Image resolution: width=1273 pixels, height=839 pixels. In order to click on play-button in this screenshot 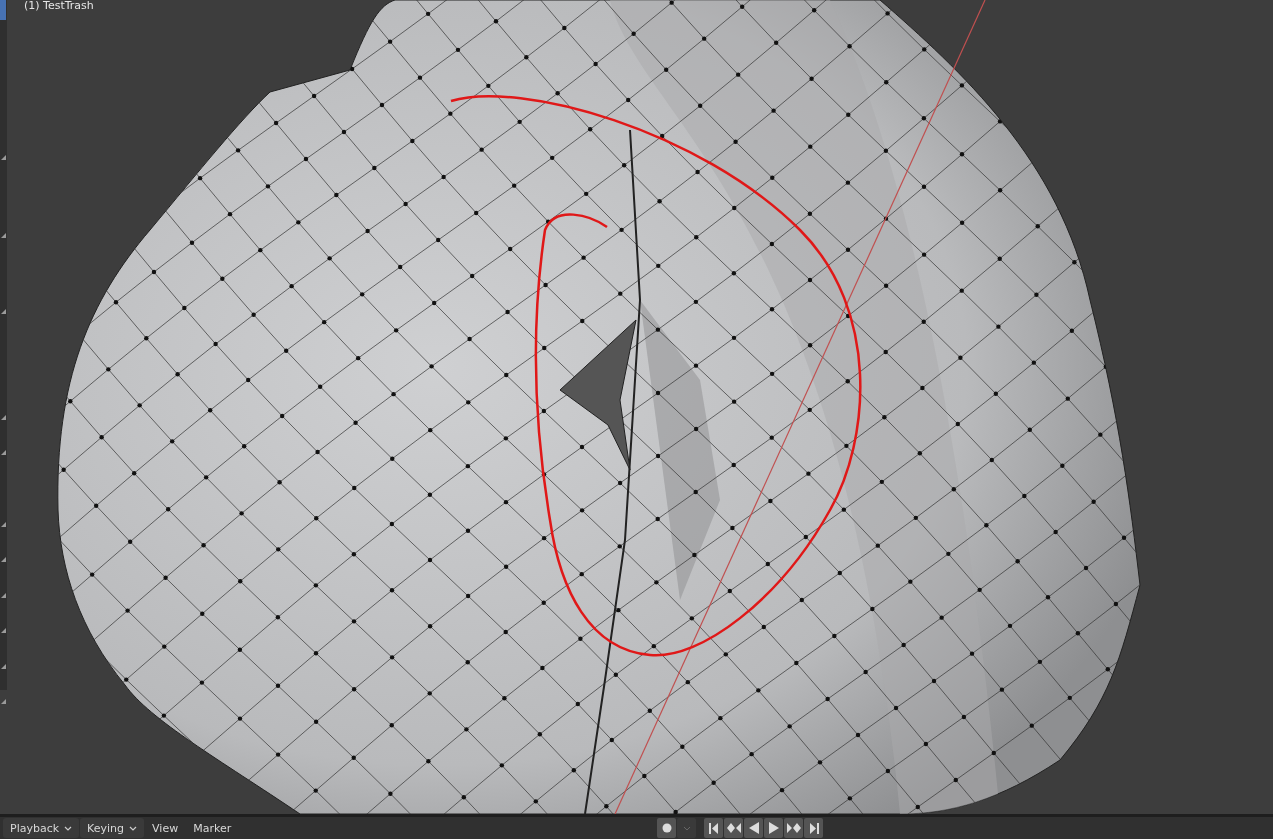, I will do `click(773, 828)`.